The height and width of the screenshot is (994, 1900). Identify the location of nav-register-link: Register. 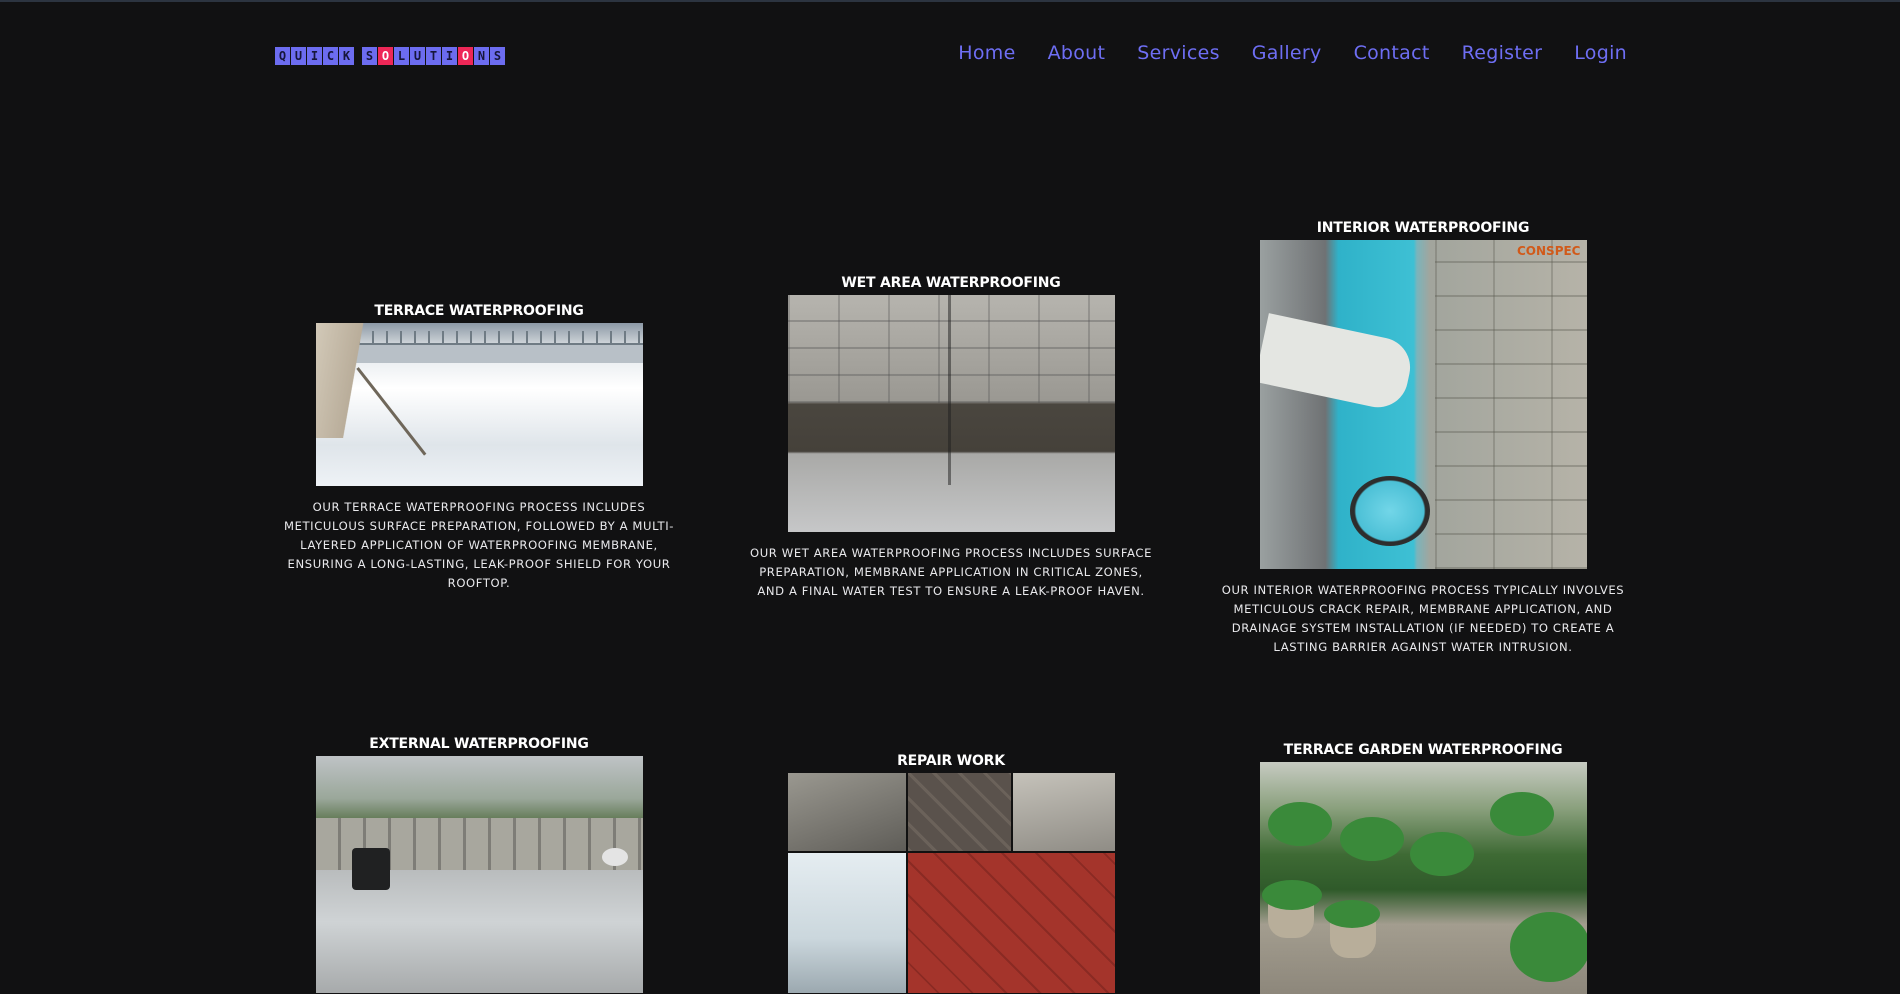
(1502, 53).